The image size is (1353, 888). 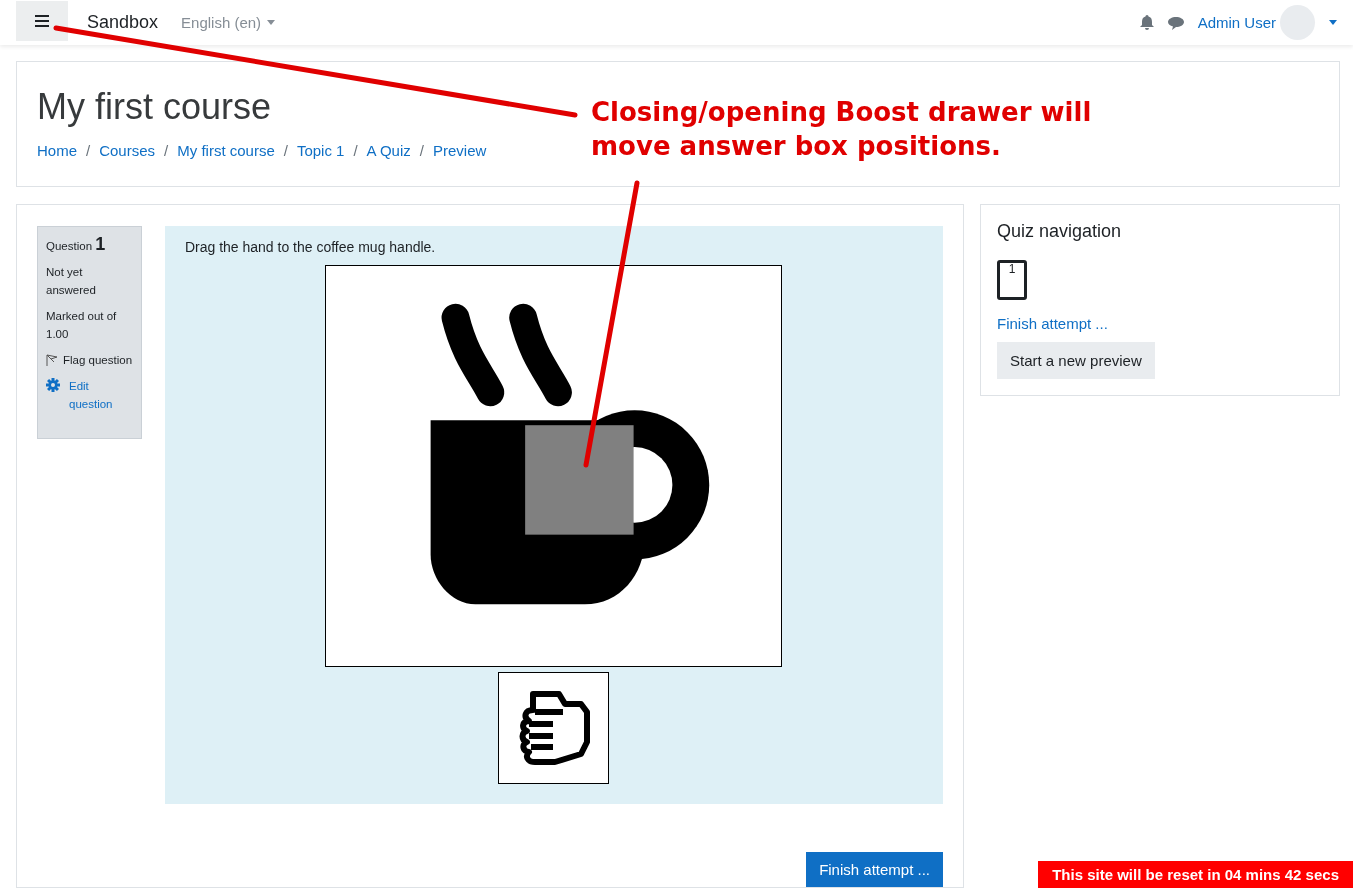 I want to click on panel-title: Quiz navigation, so click(x=1060, y=231).